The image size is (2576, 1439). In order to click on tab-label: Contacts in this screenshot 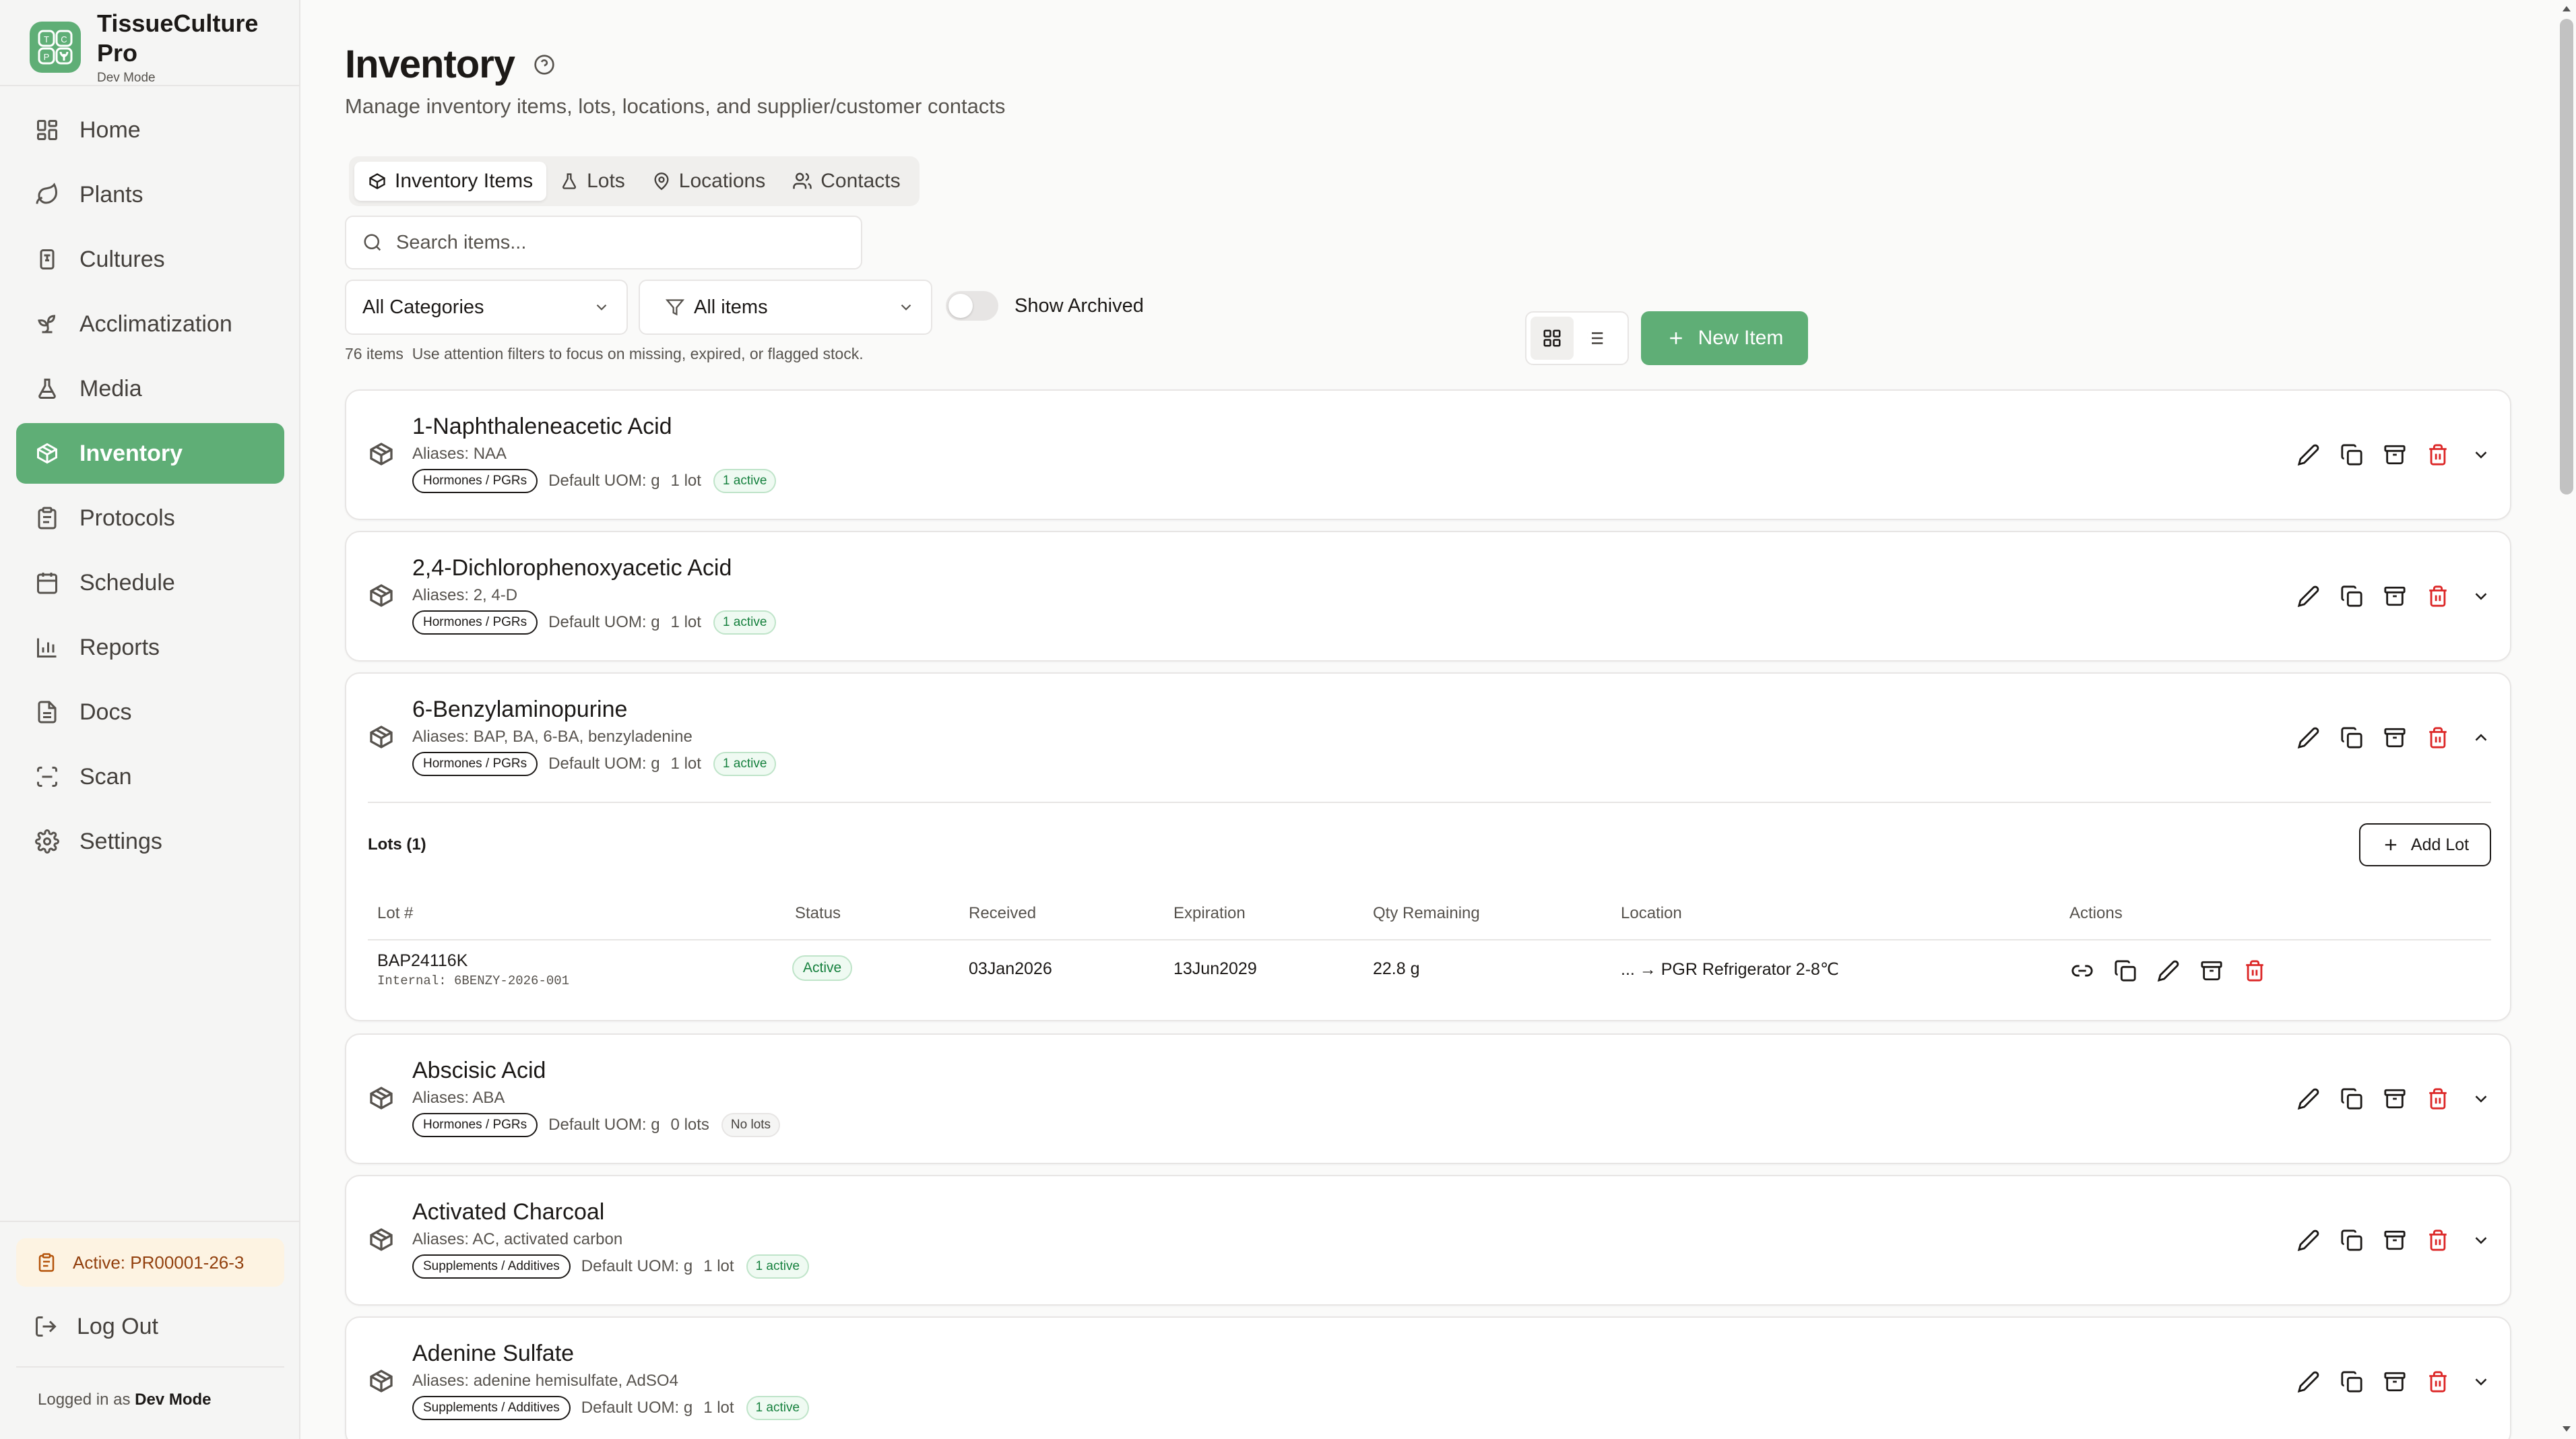, I will do `click(861, 181)`.